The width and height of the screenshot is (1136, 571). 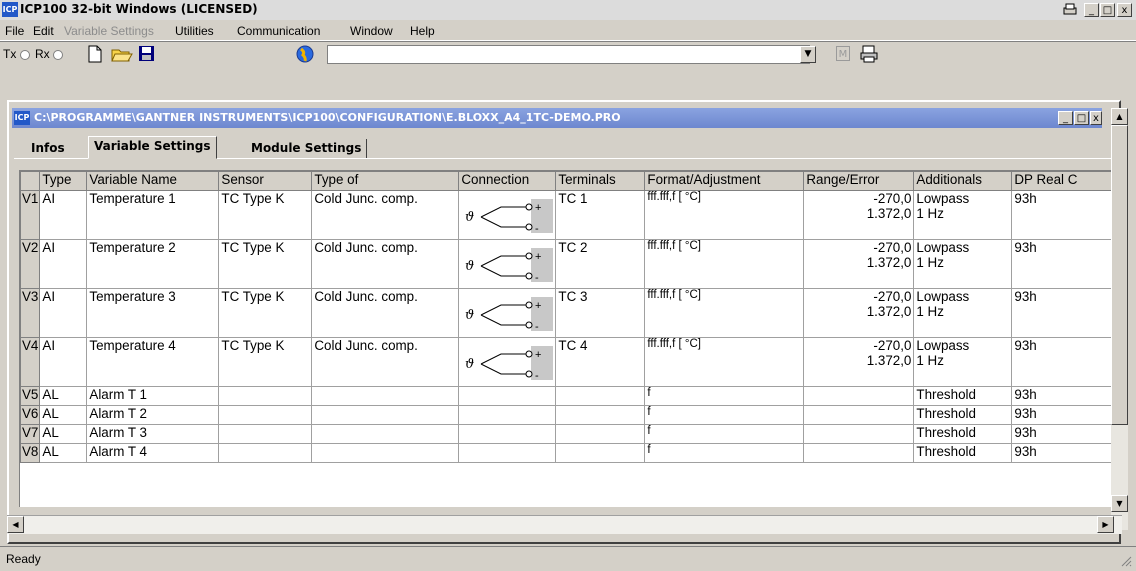 I want to click on row-id-cell: V2, so click(x=30, y=264).